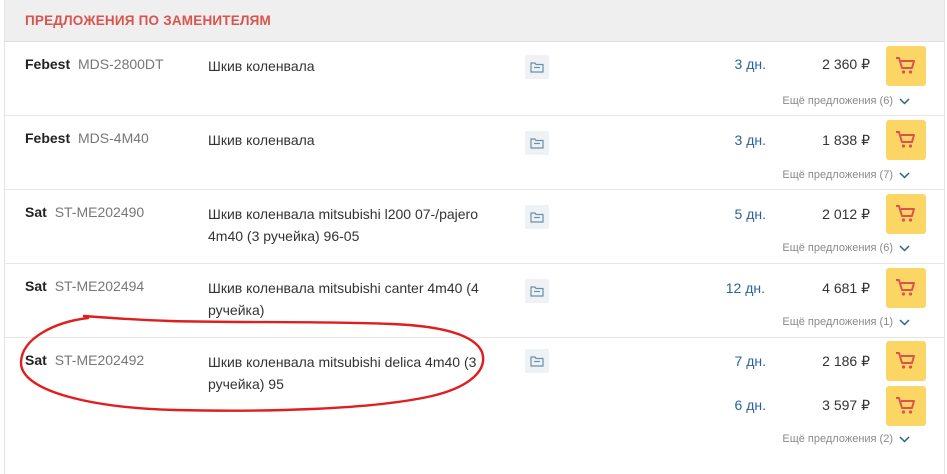  I want to click on more-offers-label: Ещё предложения (1), so click(837, 322).